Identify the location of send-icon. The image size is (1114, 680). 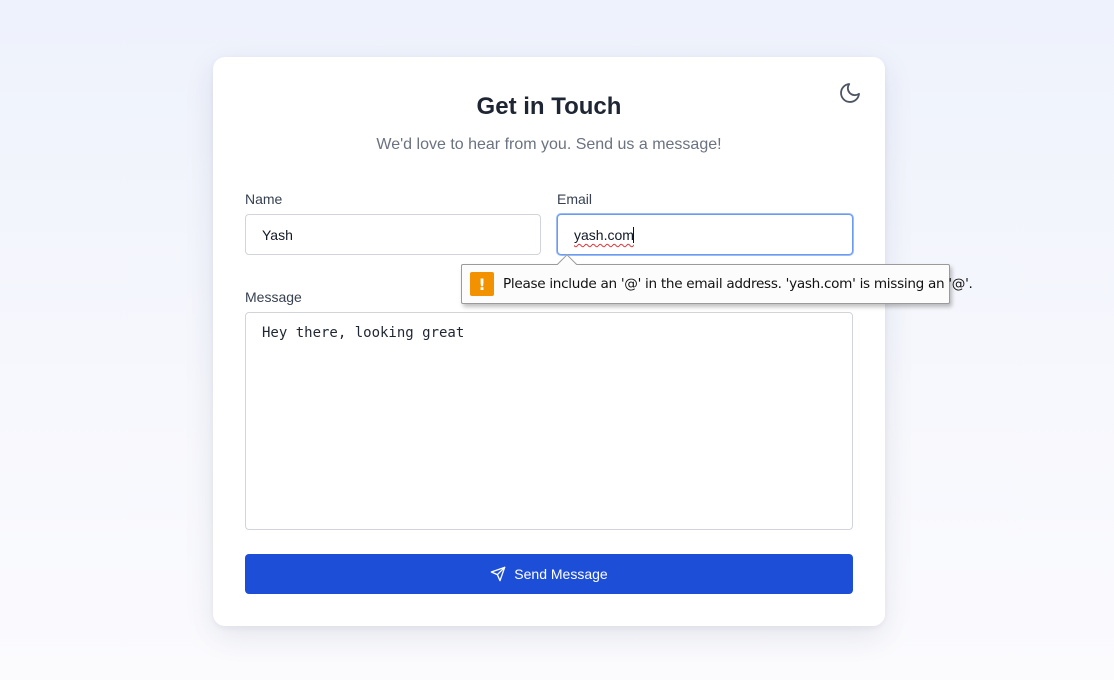
(498, 574).